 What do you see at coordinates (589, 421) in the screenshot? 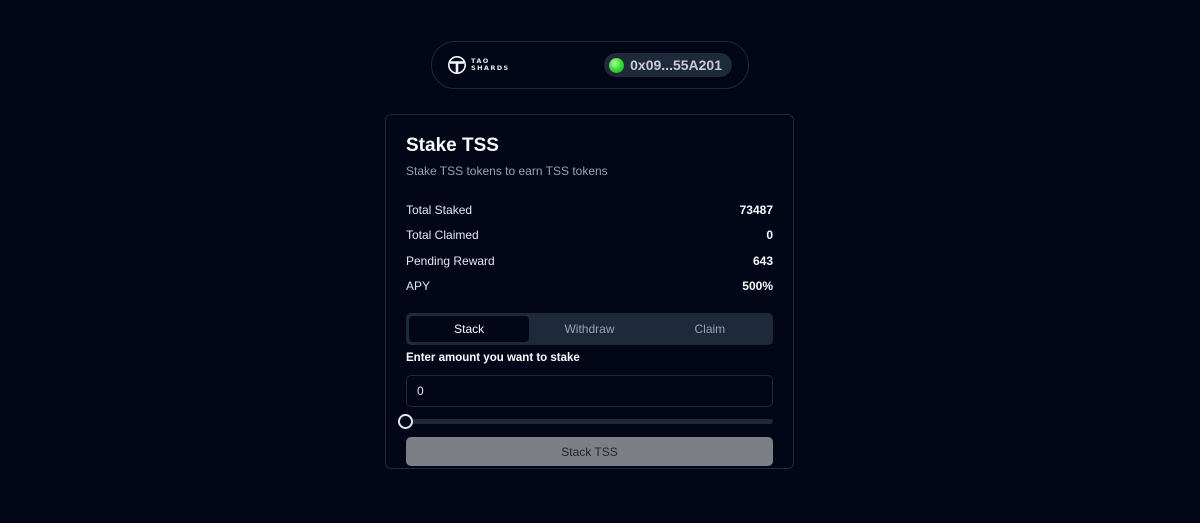
I see `slider-track` at bounding box center [589, 421].